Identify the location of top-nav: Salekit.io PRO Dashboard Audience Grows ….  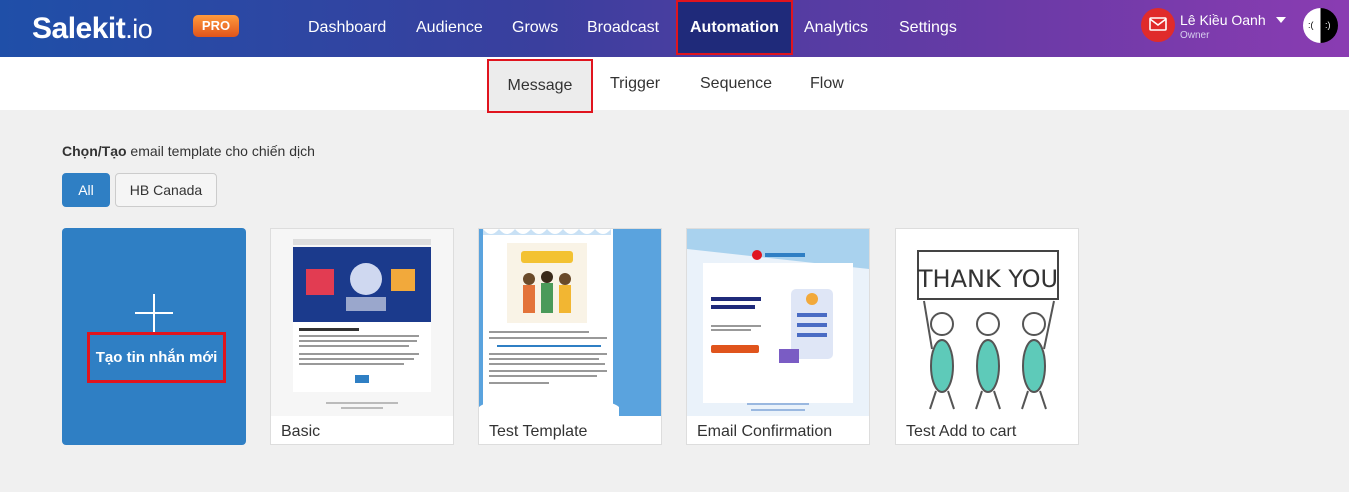
(674, 28).